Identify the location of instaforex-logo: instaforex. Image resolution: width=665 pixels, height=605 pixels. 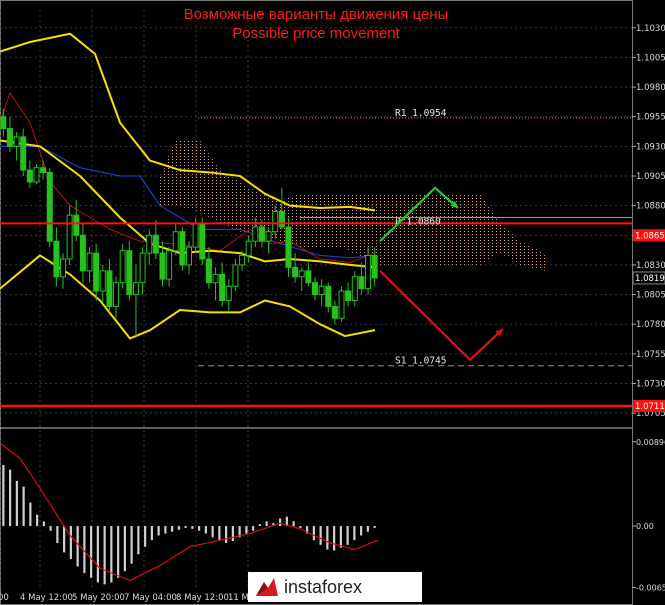
(335, 587).